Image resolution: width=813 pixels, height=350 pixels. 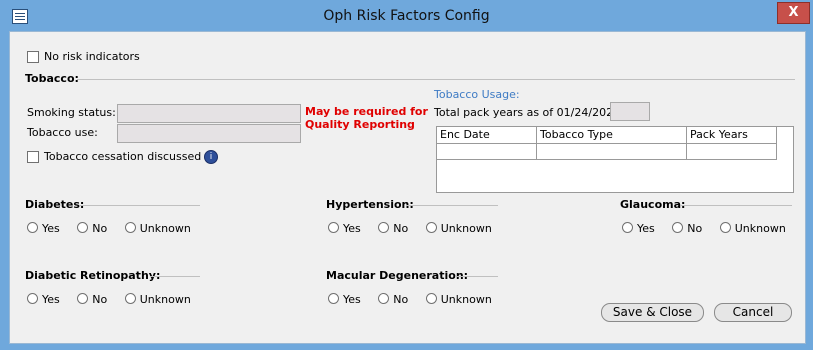 What do you see at coordinates (157, 228) in the screenshot?
I see `diabetes-unknown-option: Unknown` at bounding box center [157, 228].